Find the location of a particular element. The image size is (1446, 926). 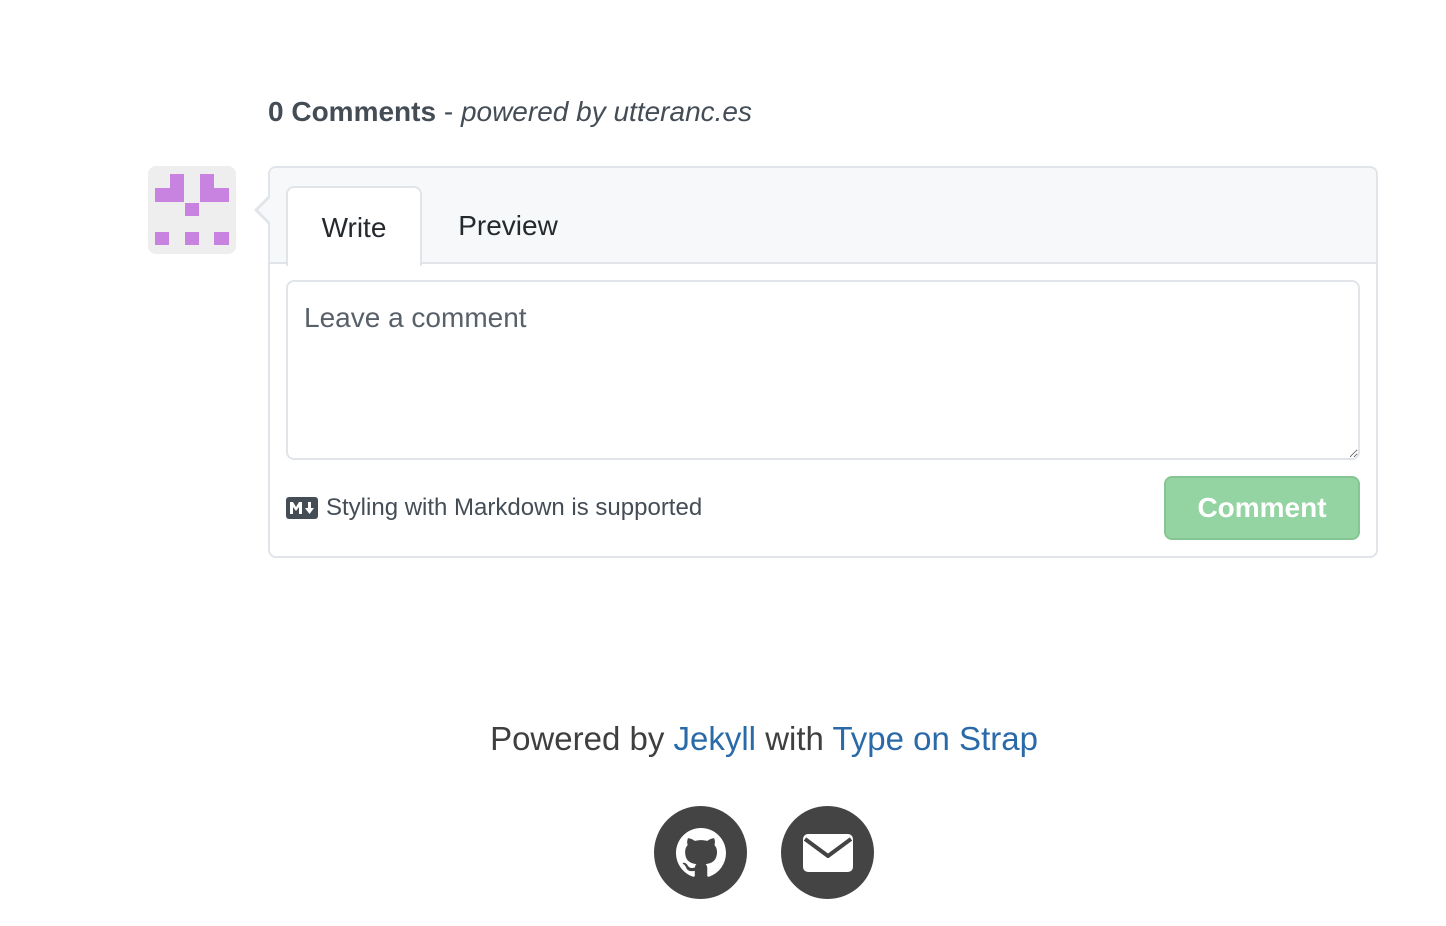

comment-textarea is located at coordinates (823, 370).